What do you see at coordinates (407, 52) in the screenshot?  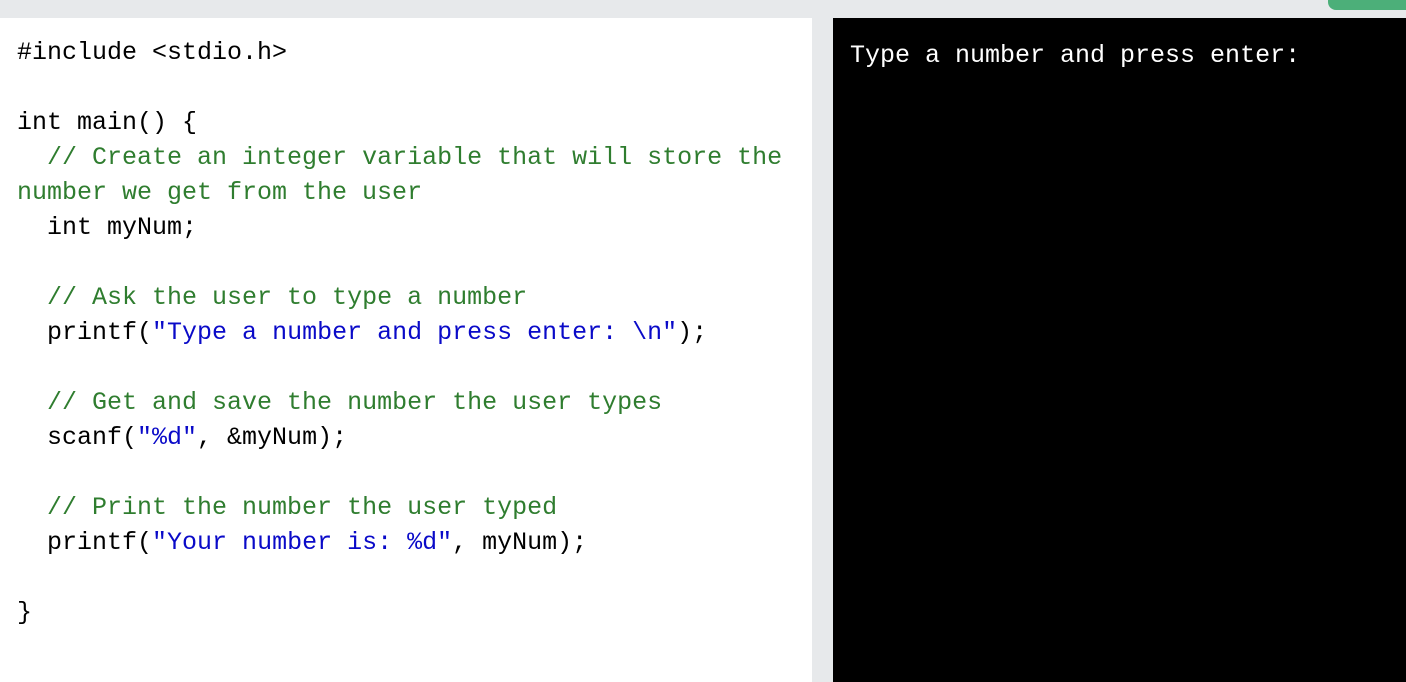 I see `code-line: #include <stdio.h>` at bounding box center [407, 52].